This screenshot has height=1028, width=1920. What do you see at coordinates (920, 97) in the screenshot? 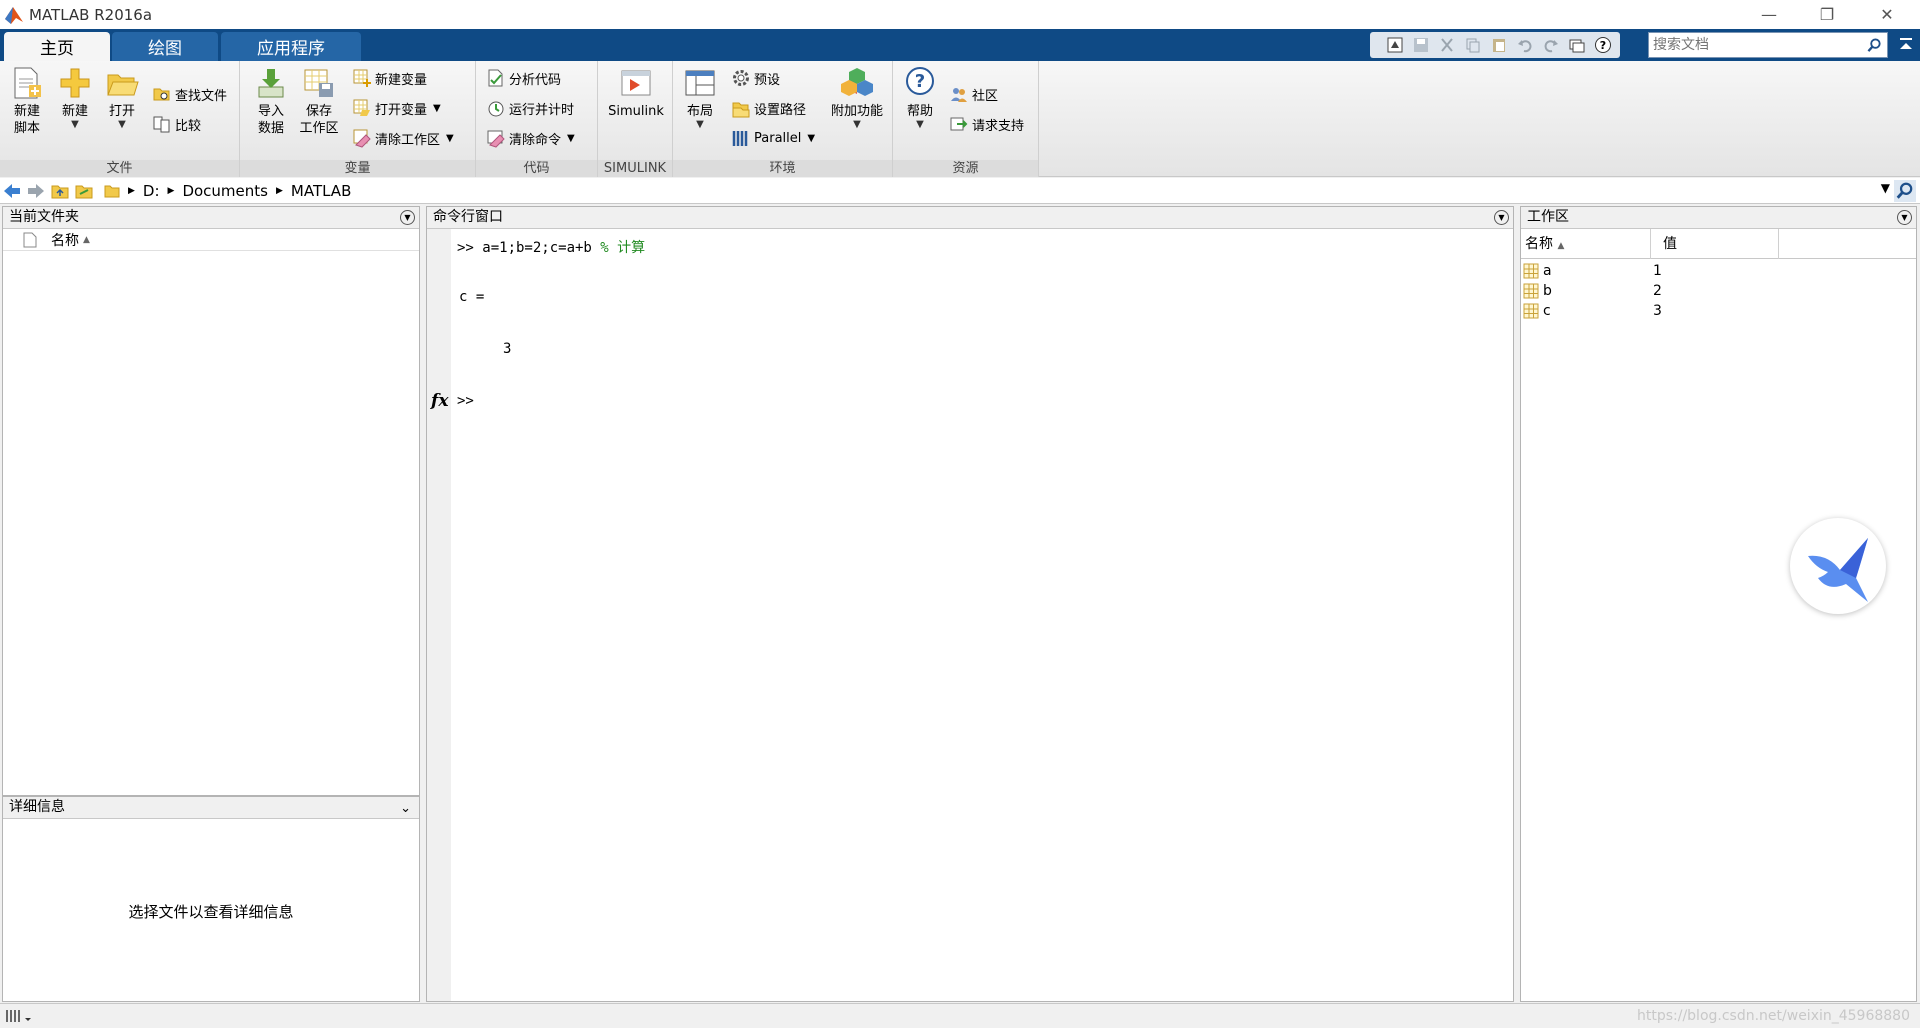
I see `help-button: ? 帮助 ▼` at bounding box center [920, 97].